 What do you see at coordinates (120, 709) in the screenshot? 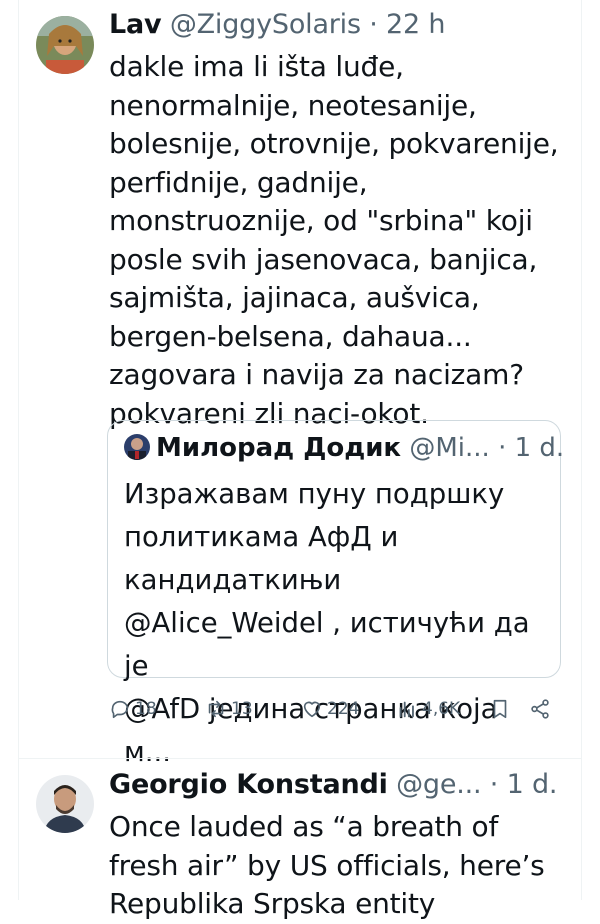
I see `reply-icon` at bounding box center [120, 709].